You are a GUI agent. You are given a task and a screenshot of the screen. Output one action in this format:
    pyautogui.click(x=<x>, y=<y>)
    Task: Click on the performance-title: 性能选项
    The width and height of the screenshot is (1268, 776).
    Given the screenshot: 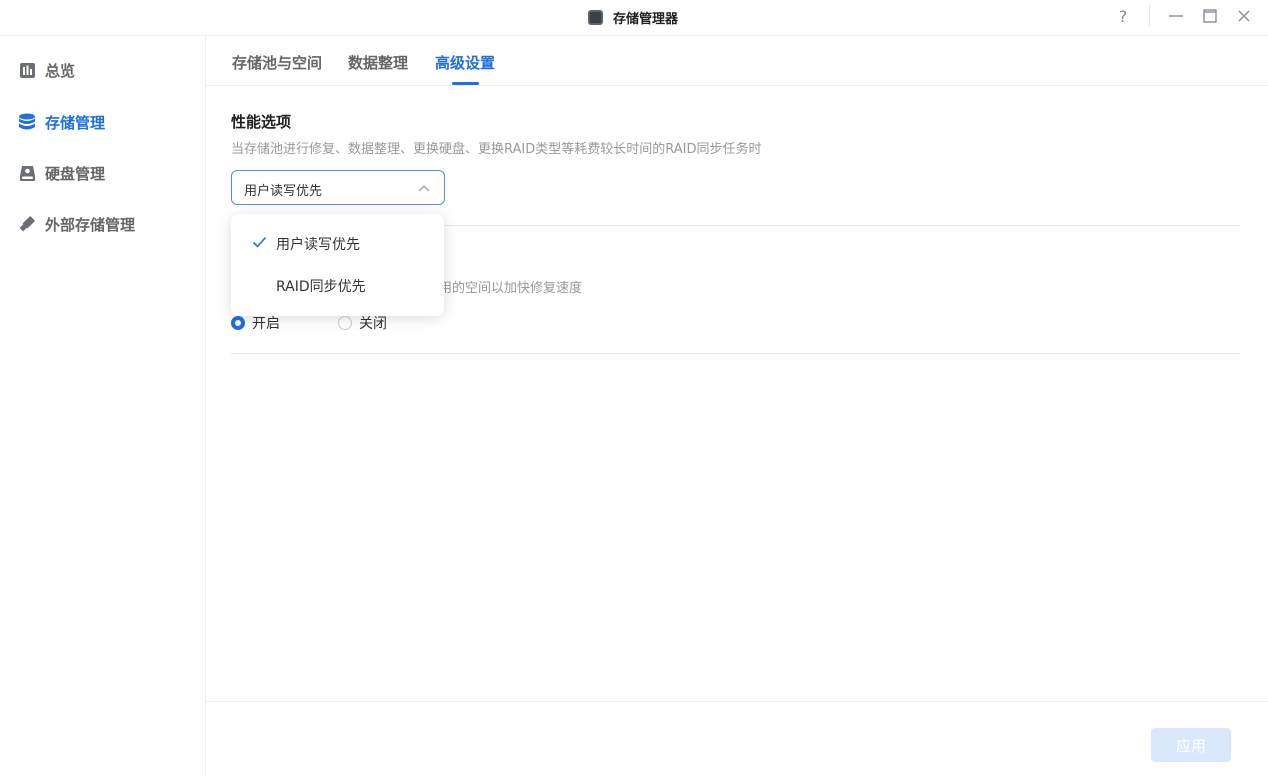 What is the action you would take?
    pyautogui.click(x=261, y=122)
    